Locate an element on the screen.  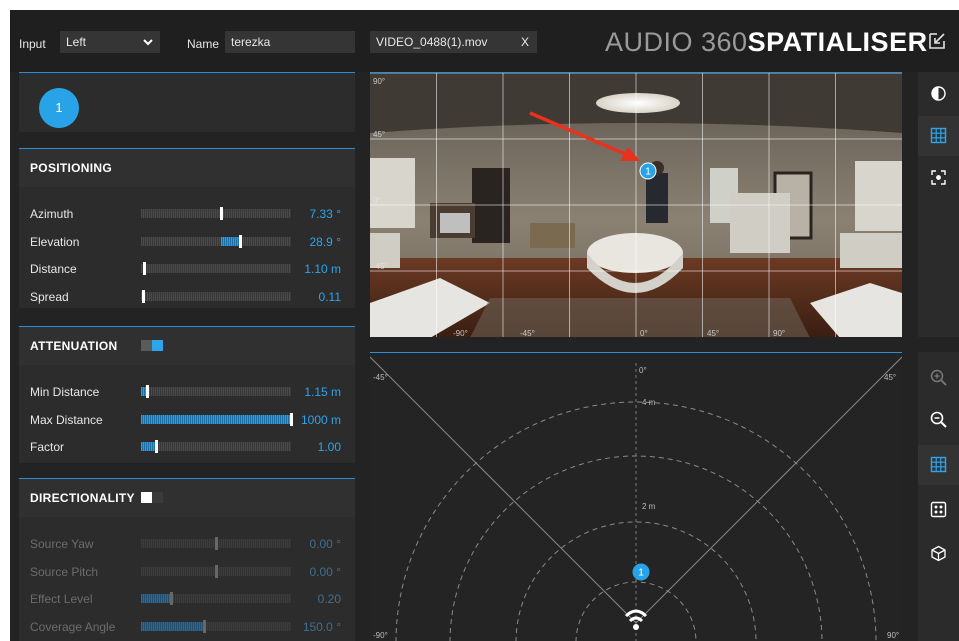
param-value: 1.15 m is located at coordinates (322, 392).